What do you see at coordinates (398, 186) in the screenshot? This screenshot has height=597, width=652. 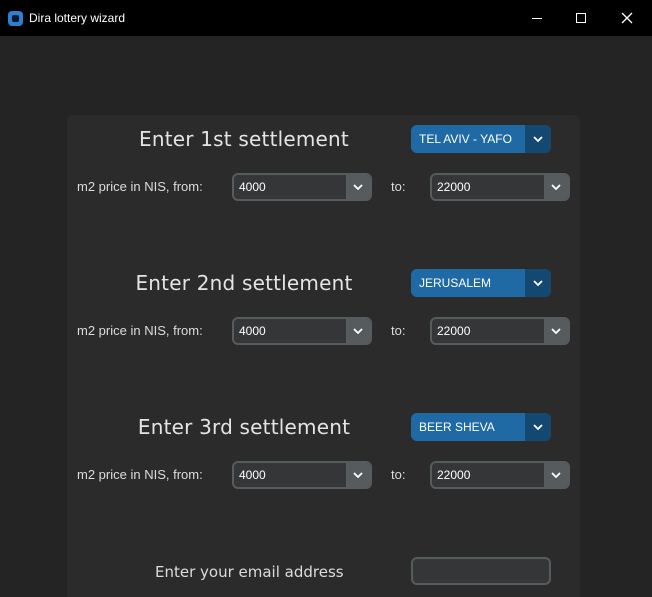 I see `settlement-1-to-label: to:` at bounding box center [398, 186].